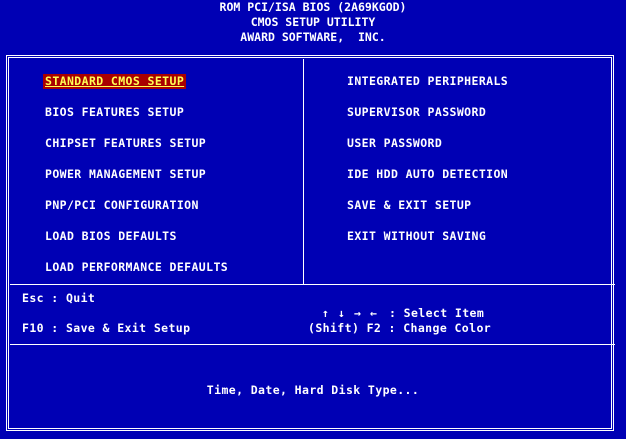  What do you see at coordinates (409, 205) in the screenshot?
I see `menu-item-save-exit-setup: SAVE & EXIT SETUP` at bounding box center [409, 205].